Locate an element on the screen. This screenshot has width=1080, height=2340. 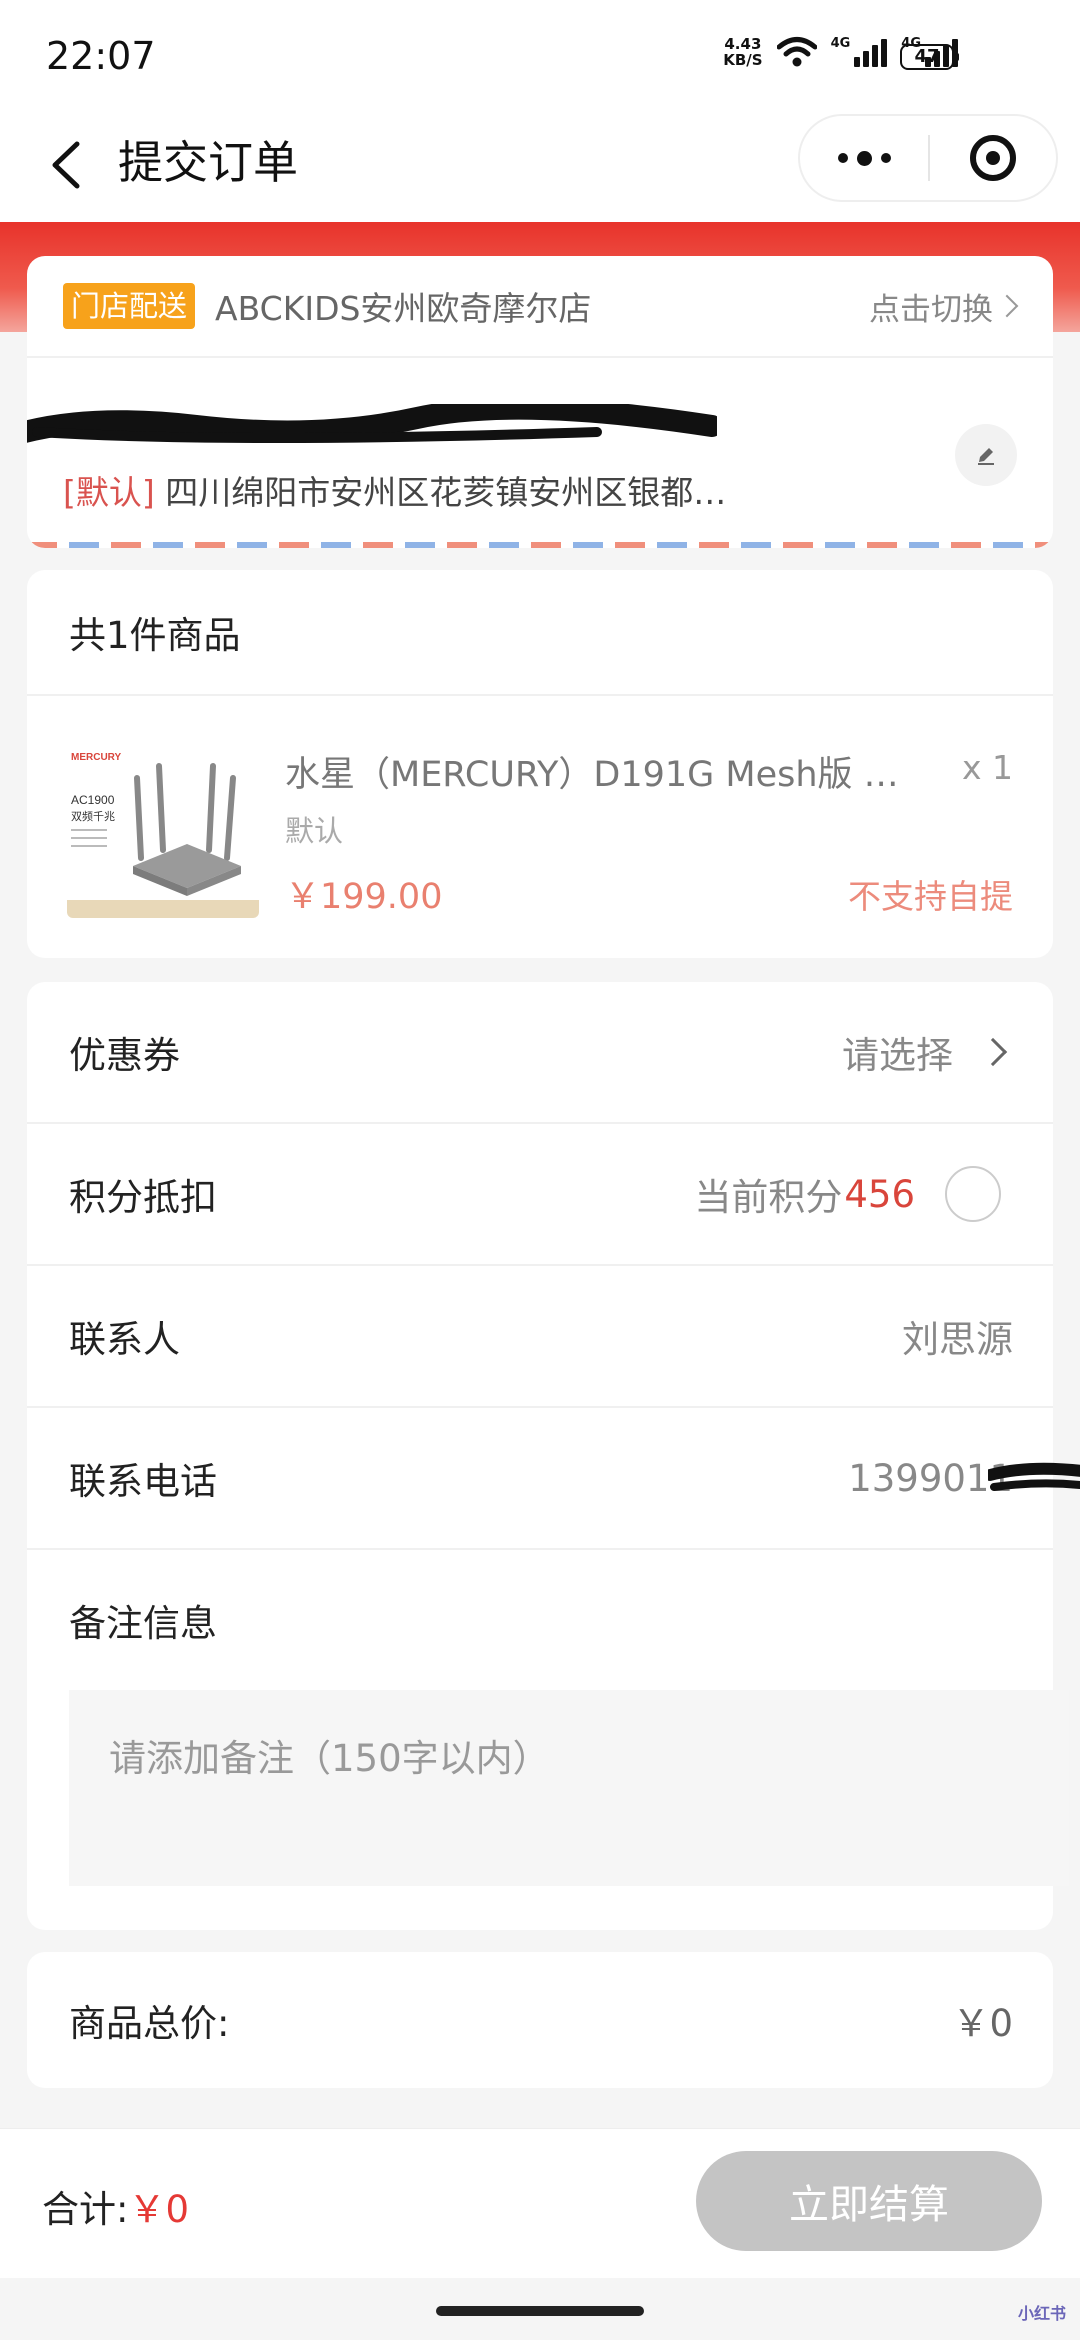
home-indicator is located at coordinates (540, 2311).